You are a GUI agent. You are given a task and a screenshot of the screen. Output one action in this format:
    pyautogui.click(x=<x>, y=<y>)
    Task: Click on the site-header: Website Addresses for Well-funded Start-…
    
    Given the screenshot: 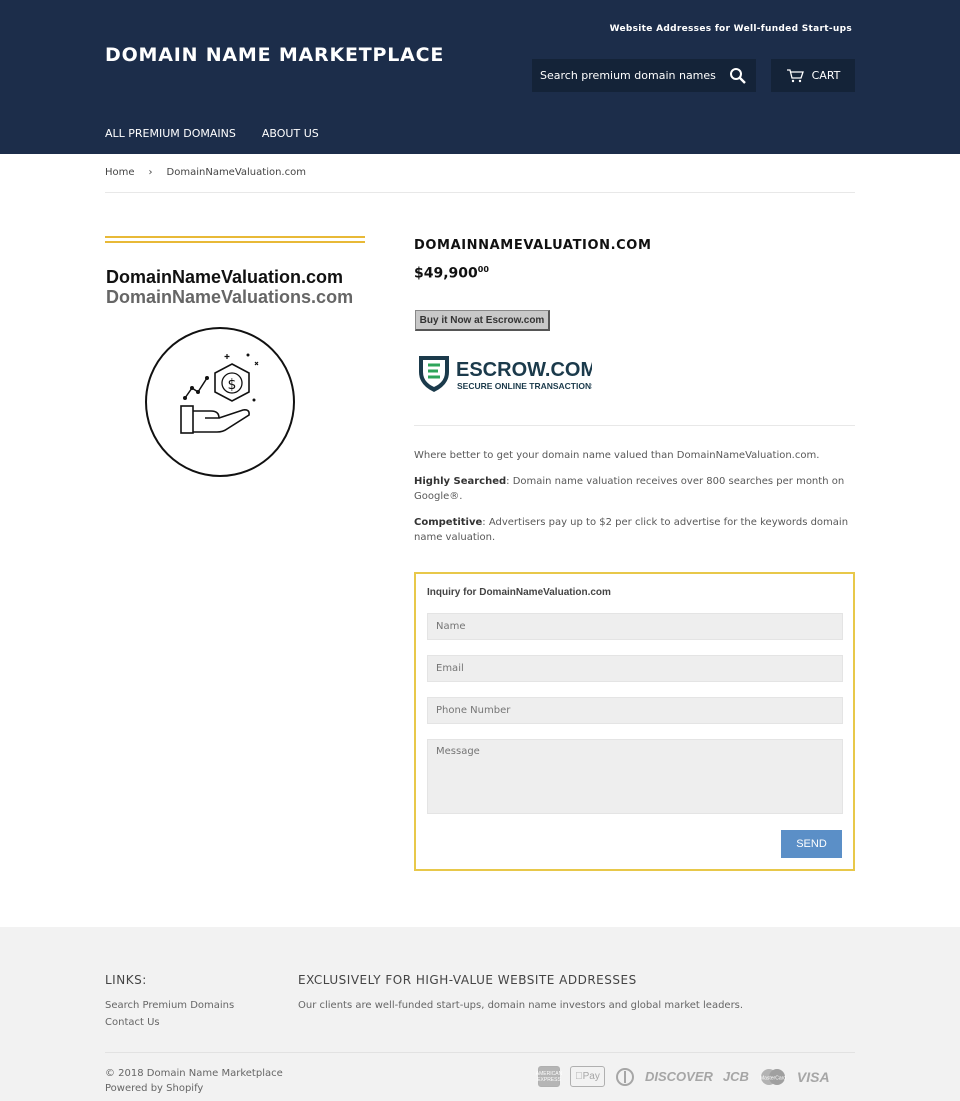 What is the action you would take?
    pyautogui.click(x=480, y=77)
    